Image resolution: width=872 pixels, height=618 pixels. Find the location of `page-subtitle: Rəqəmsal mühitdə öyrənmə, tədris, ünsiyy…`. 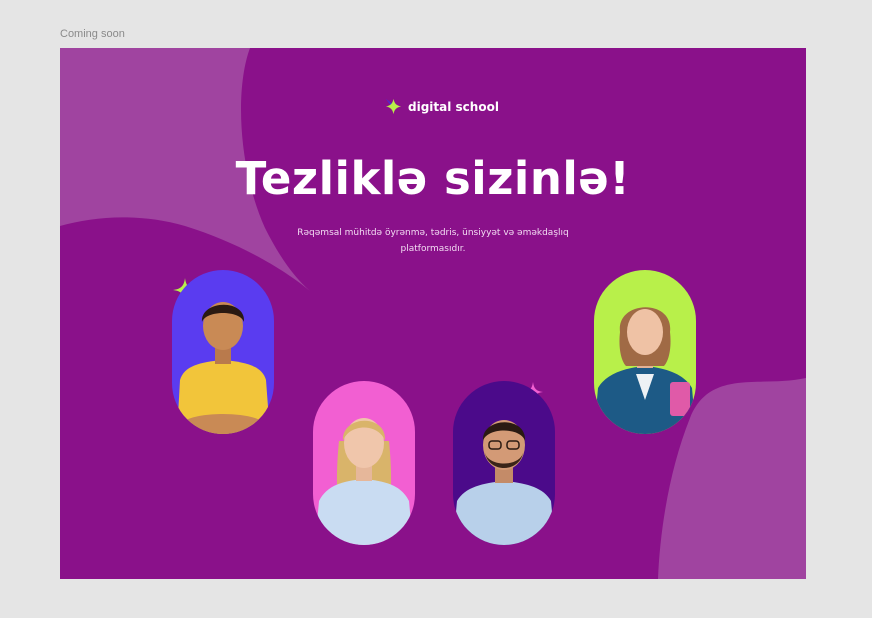

page-subtitle: Rəqəmsal mühitdə öyrənmə, tədris, ünsiyy… is located at coordinates (433, 241).